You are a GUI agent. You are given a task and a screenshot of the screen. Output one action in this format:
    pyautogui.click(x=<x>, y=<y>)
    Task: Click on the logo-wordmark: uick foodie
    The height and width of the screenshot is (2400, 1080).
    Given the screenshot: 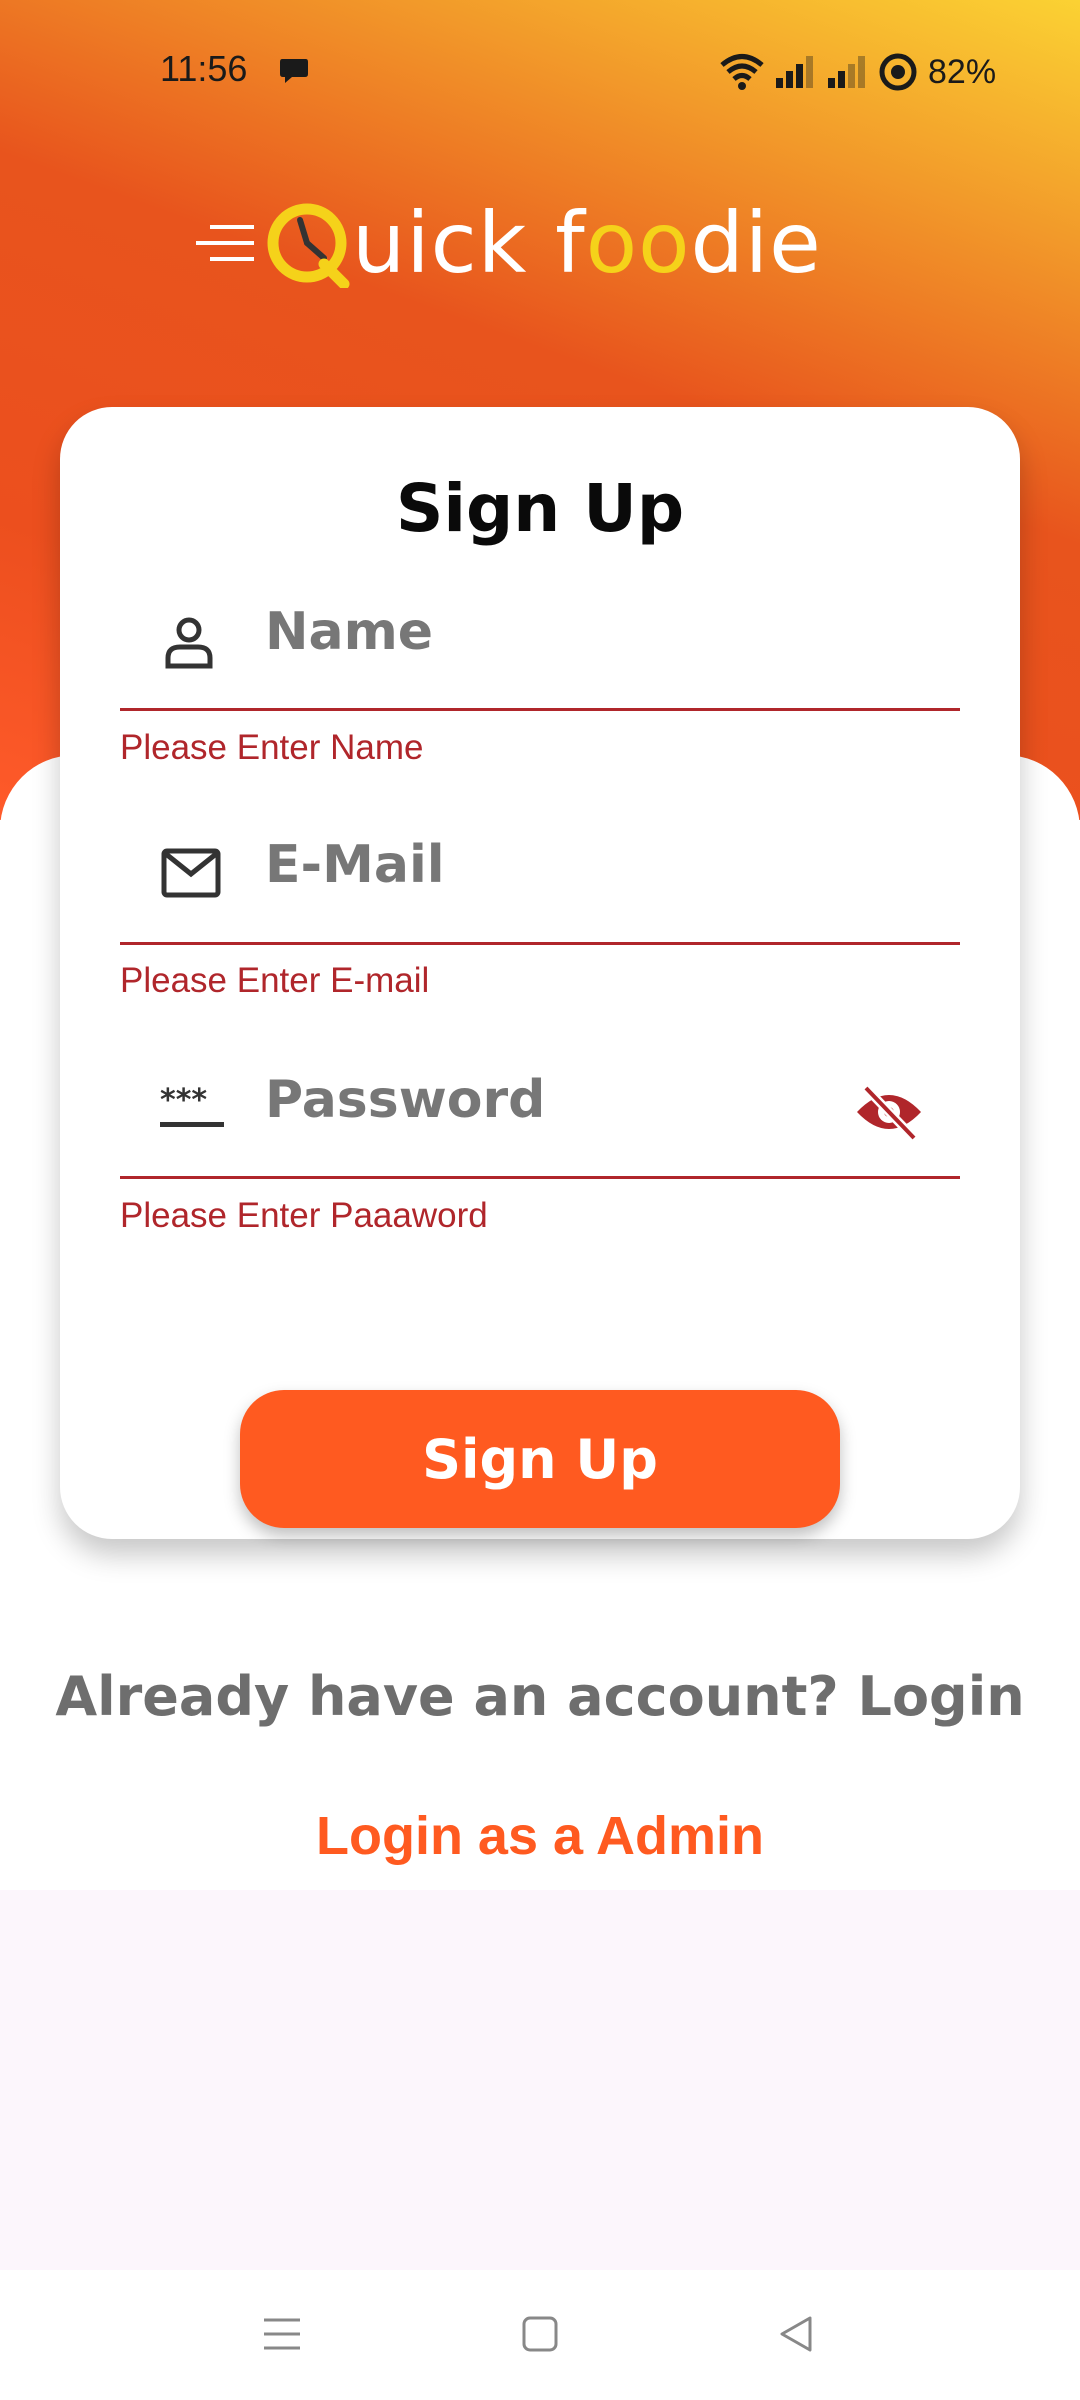 What is the action you would take?
    pyautogui.click(x=587, y=243)
    